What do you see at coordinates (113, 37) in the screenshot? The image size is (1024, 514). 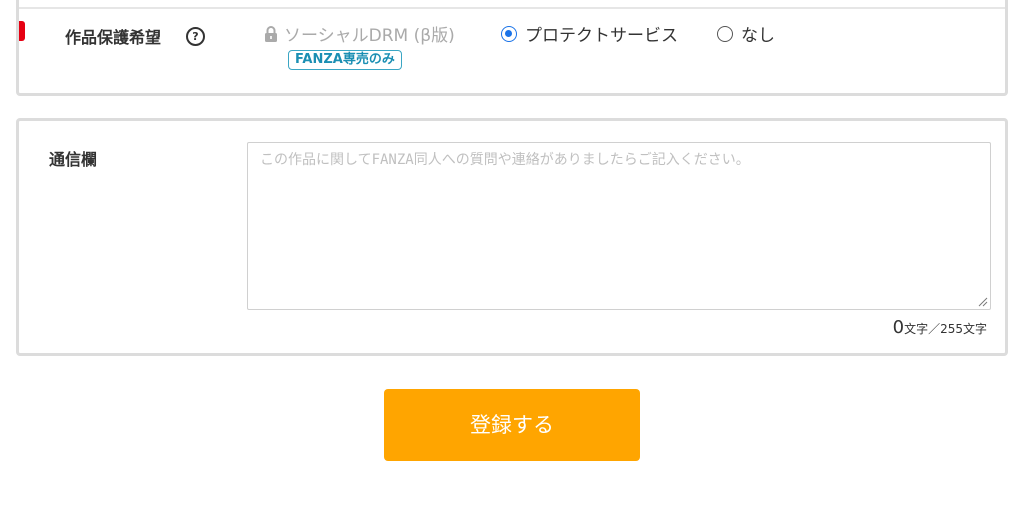 I see `protection-label: 作品保護希望` at bounding box center [113, 37].